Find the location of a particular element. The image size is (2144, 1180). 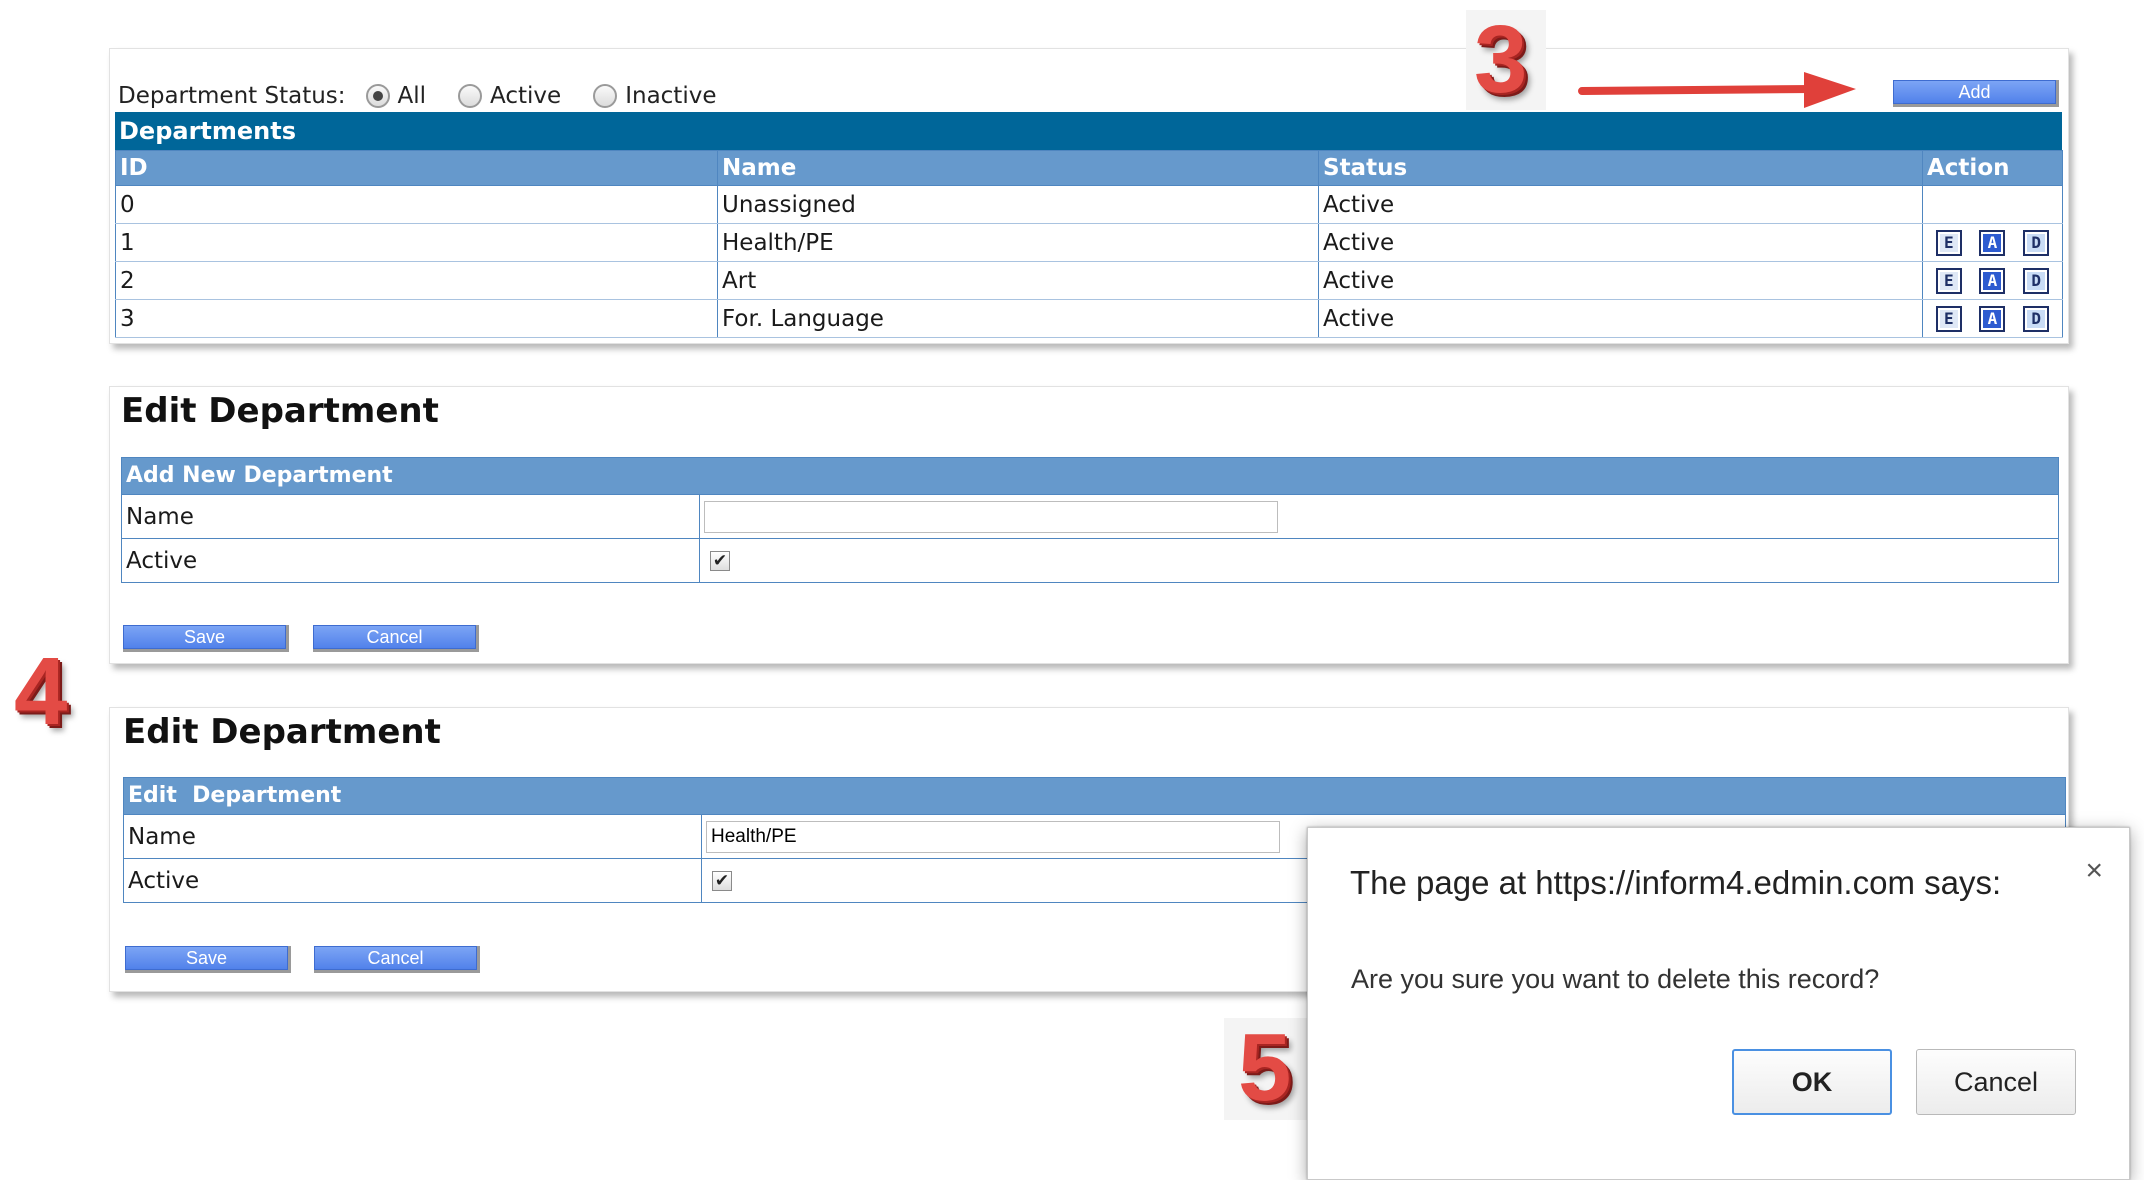

column-header-id: ID is located at coordinates (416, 168).